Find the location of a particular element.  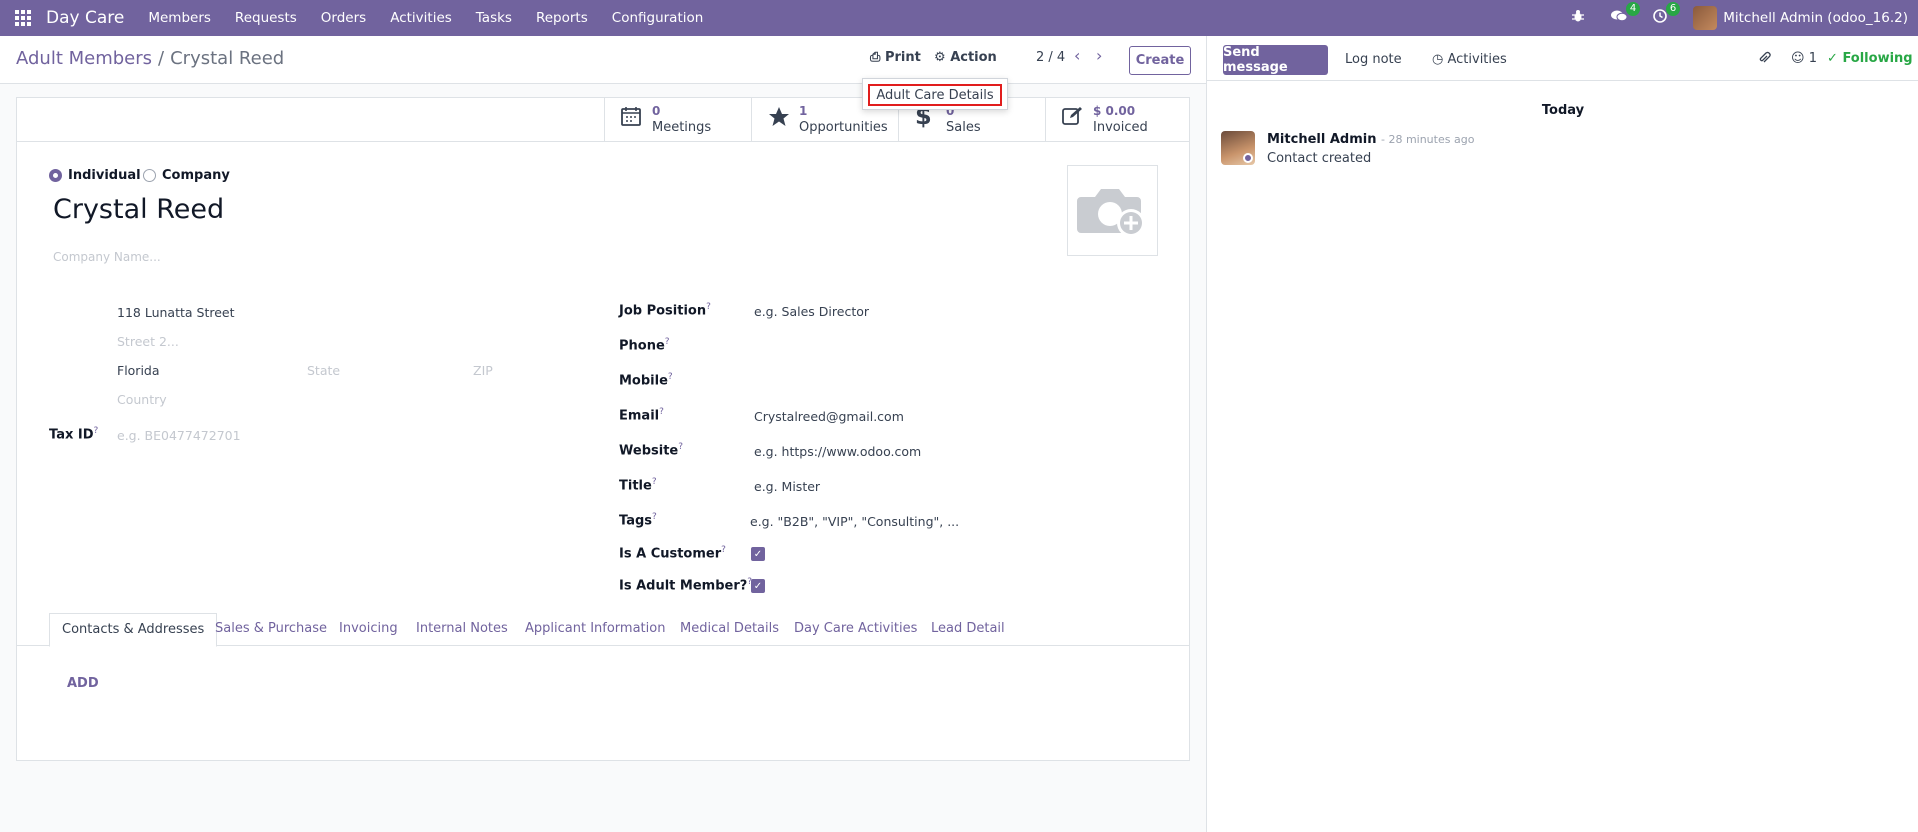

tab-day-care-activities: Day Care Activities is located at coordinates (855, 628).